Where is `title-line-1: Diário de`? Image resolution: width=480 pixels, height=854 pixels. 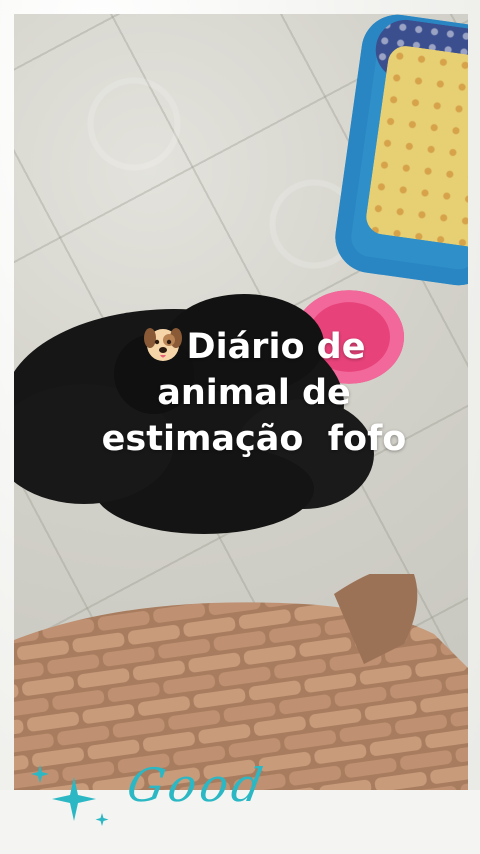 title-line-1: Diário de is located at coordinates (254, 347).